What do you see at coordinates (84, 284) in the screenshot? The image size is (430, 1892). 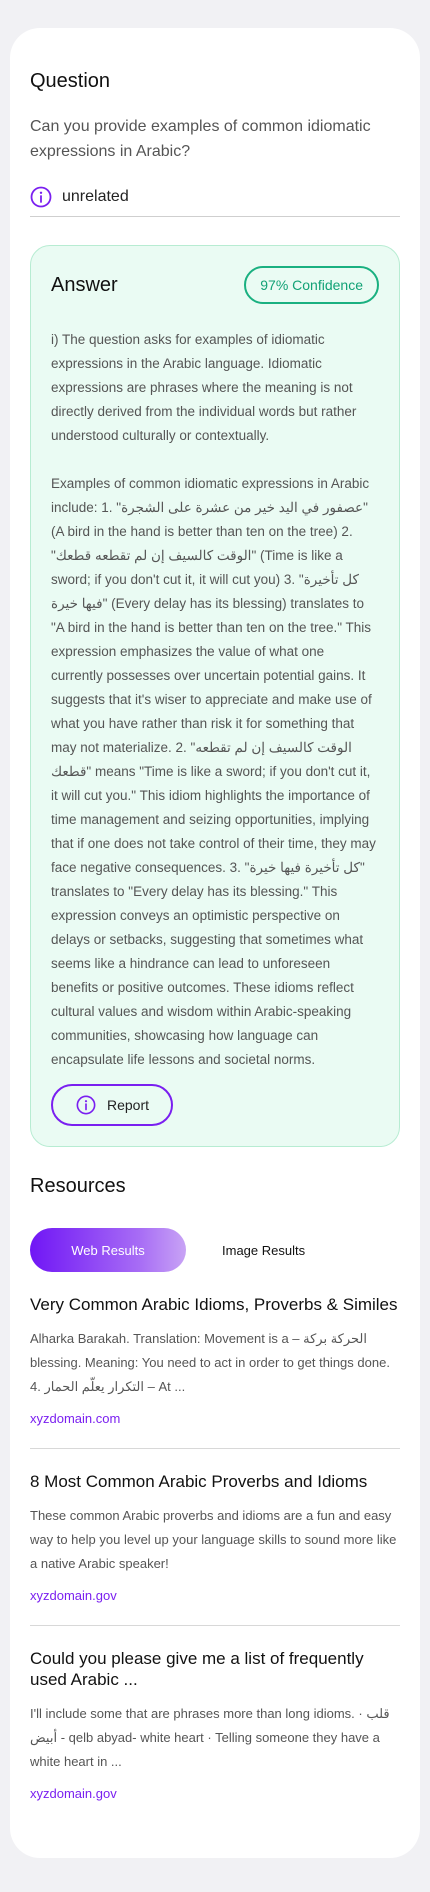 I see `answer-title: Answer` at bounding box center [84, 284].